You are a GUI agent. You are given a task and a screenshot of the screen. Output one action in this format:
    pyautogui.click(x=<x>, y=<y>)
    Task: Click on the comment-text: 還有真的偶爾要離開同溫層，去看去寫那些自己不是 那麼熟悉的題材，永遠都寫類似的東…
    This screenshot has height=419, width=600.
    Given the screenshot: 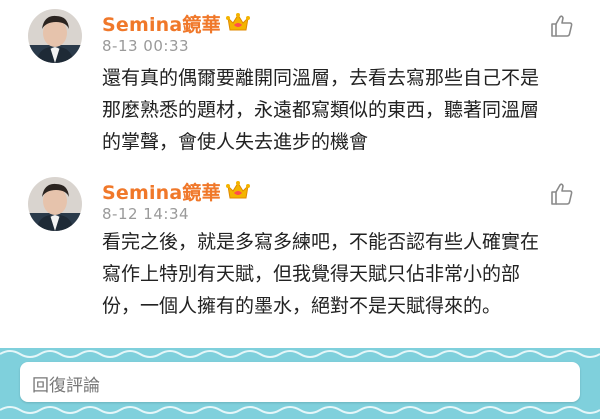 What is the action you would take?
    pyautogui.click(x=321, y=110)
    